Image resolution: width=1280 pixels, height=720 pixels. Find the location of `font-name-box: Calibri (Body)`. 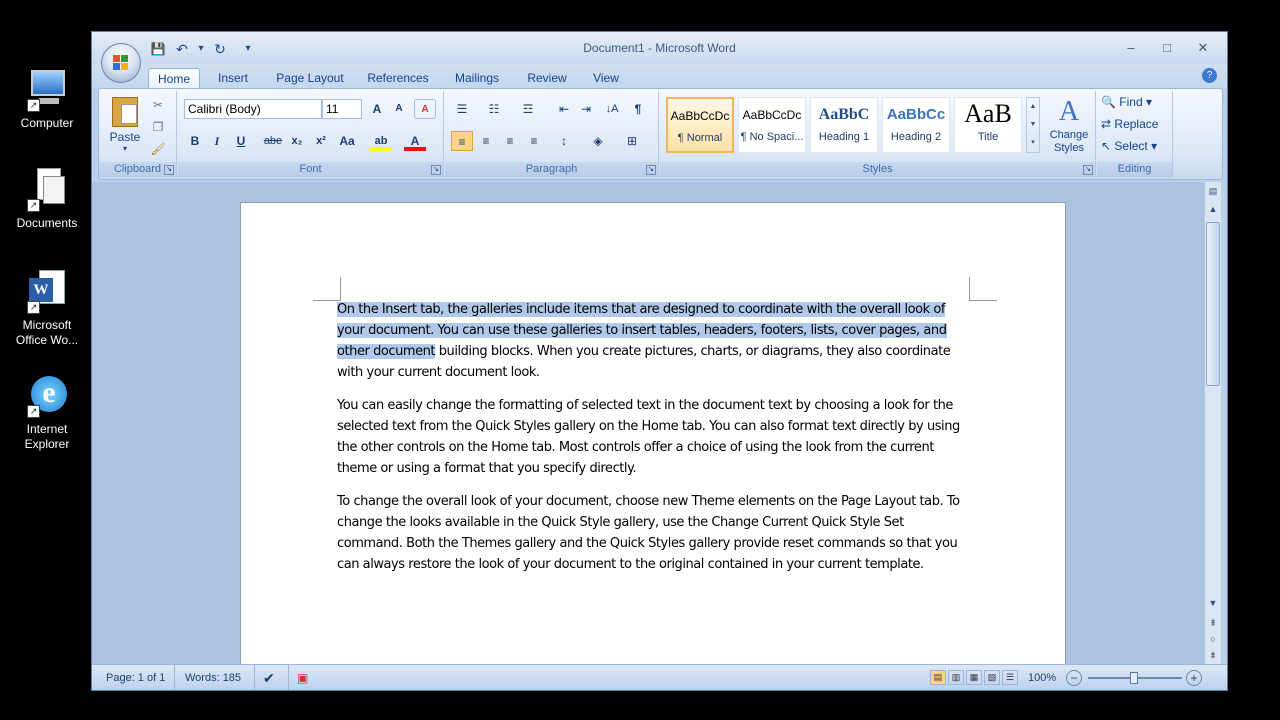

font-name-box: Calibri (Body) is located at coordinates (253, 109).